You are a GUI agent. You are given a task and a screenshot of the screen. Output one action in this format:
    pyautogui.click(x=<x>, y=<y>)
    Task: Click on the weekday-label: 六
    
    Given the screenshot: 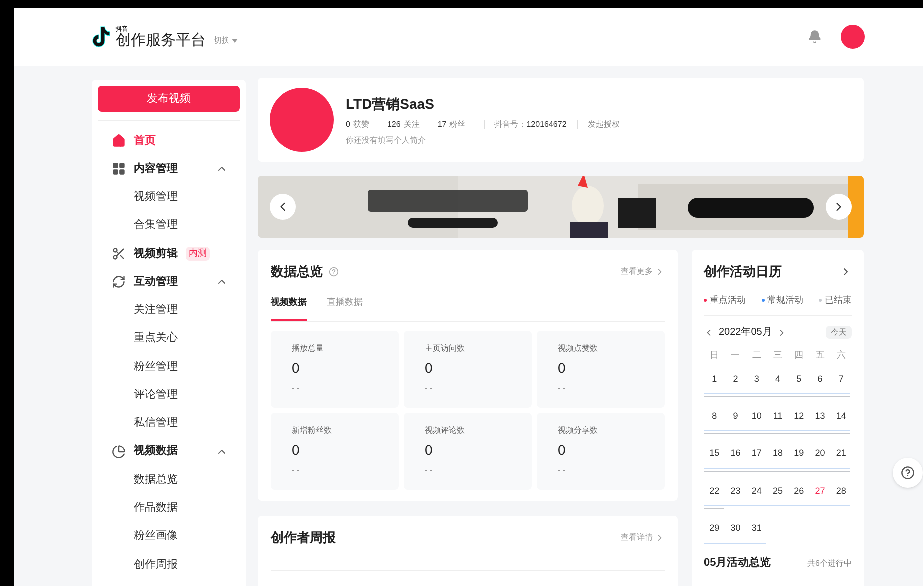 What is the action you would take?
    pyautogui.click(x=841, y=355)
    